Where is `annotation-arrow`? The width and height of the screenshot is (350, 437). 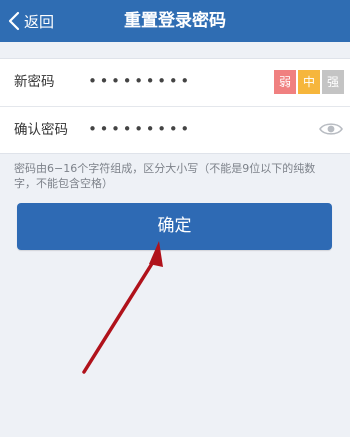
annotation-arrow is located at coordinates (122, 307).